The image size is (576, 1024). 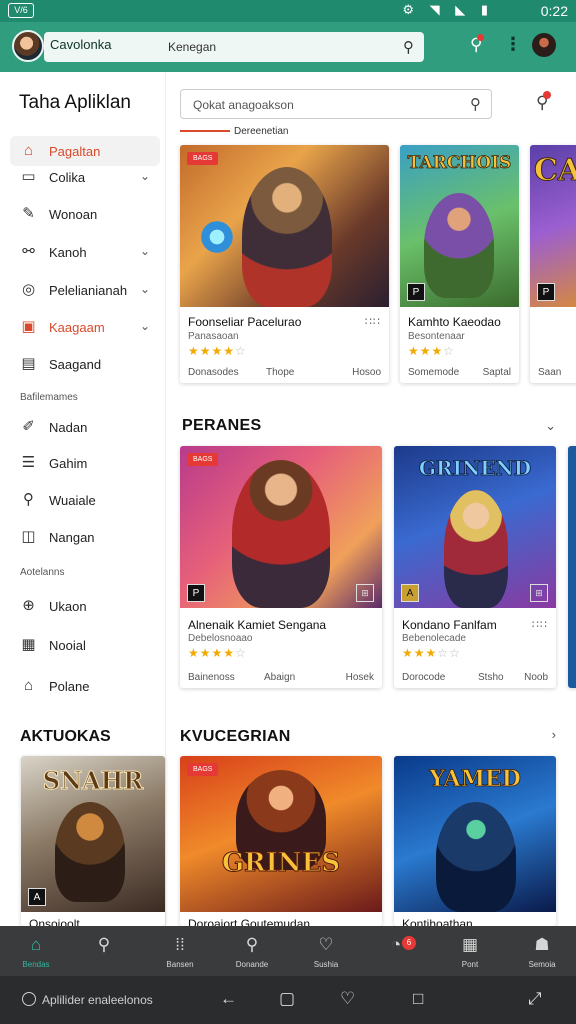 What do you see at coordinates (228, 999) in the screenshot?
I see `back-icon: ←` at bounding box center [228, 999].